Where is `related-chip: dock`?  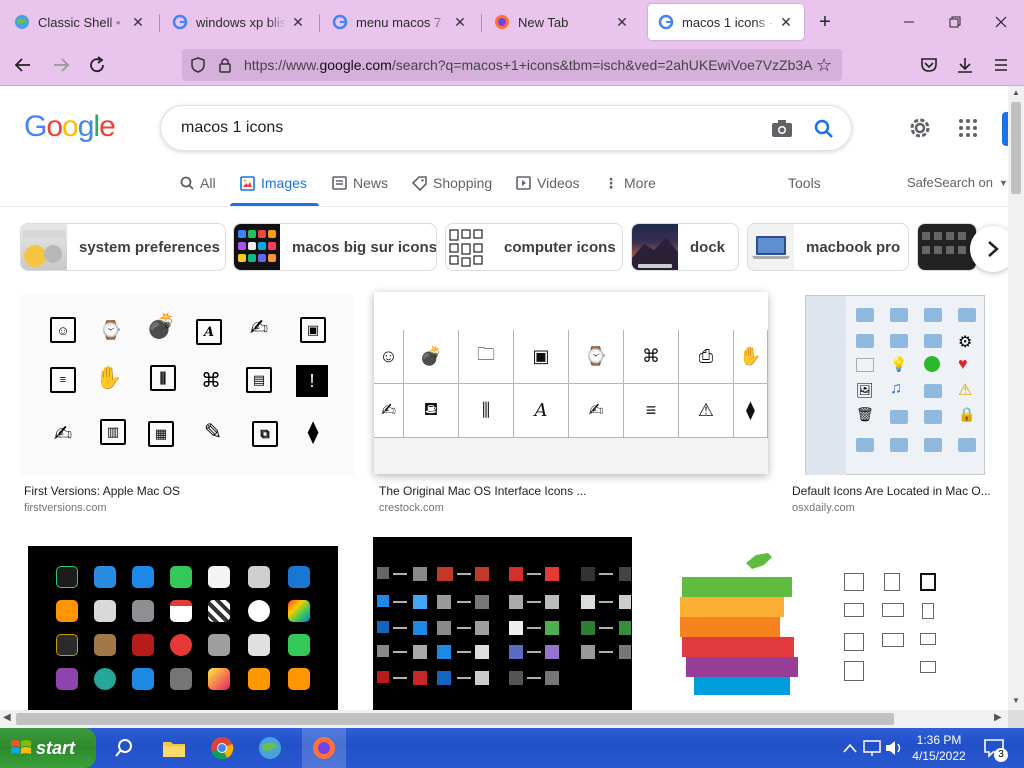 related-chip: dock is located at coordinates (685, 247).